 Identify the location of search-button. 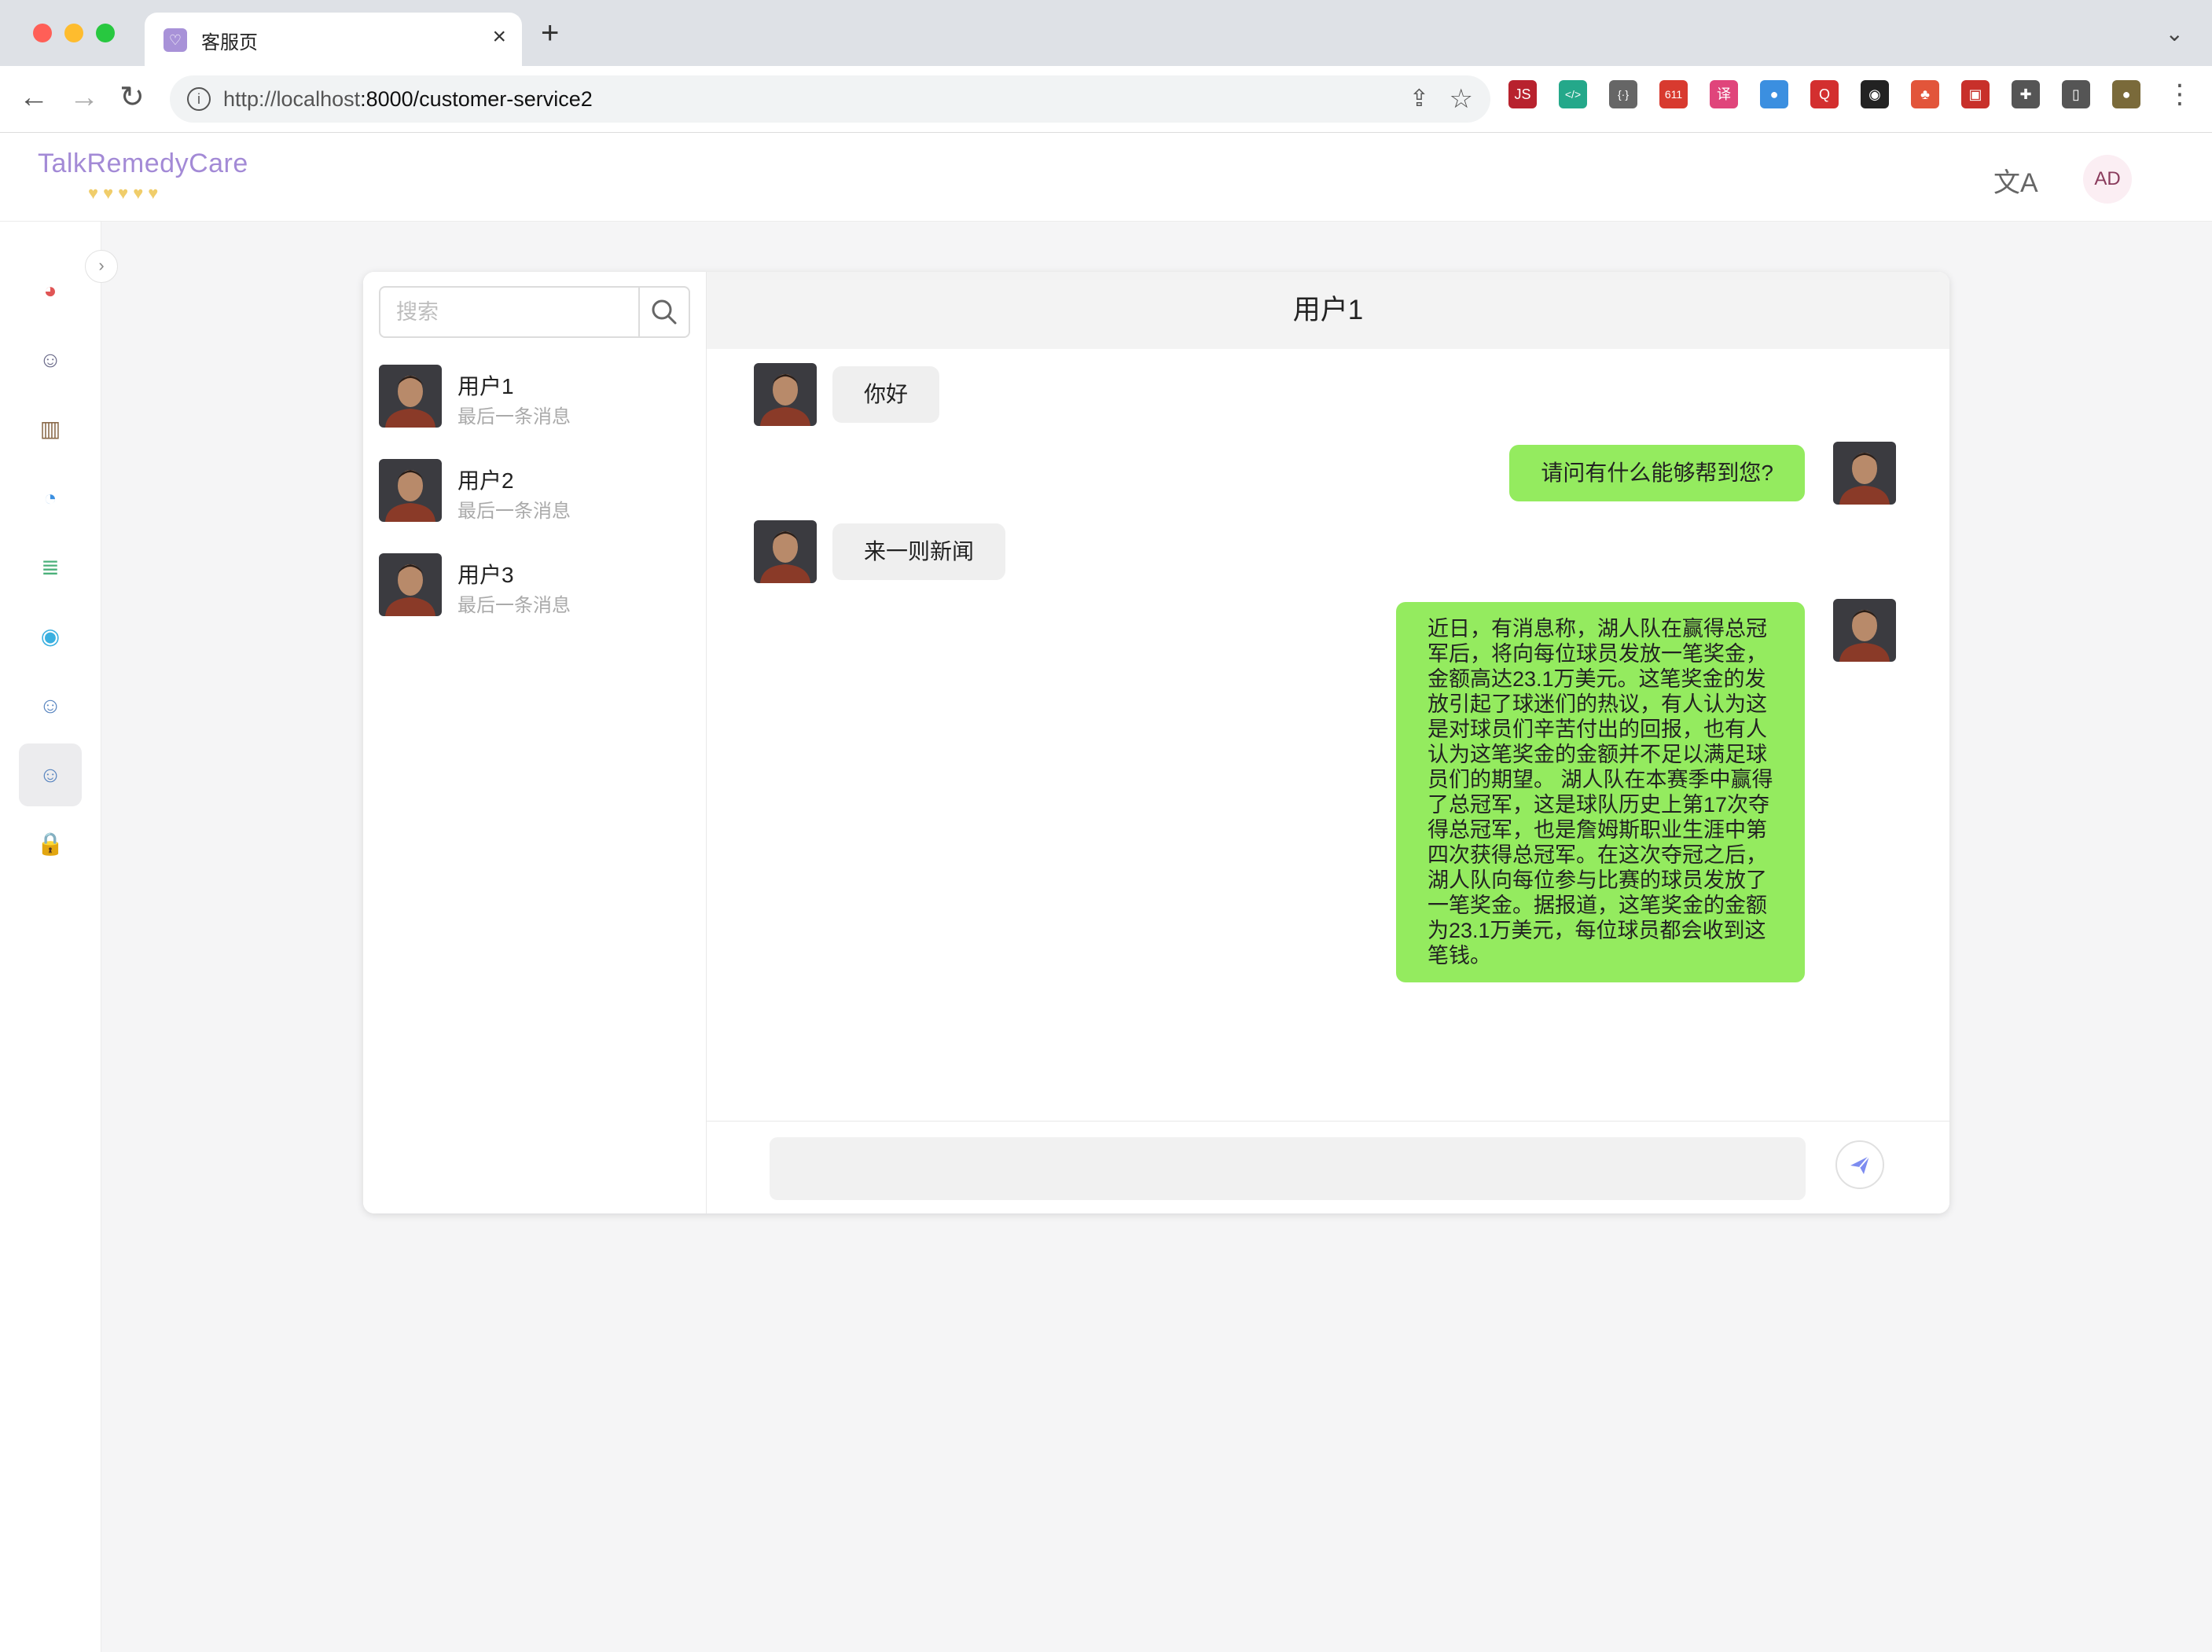
(663, 312).